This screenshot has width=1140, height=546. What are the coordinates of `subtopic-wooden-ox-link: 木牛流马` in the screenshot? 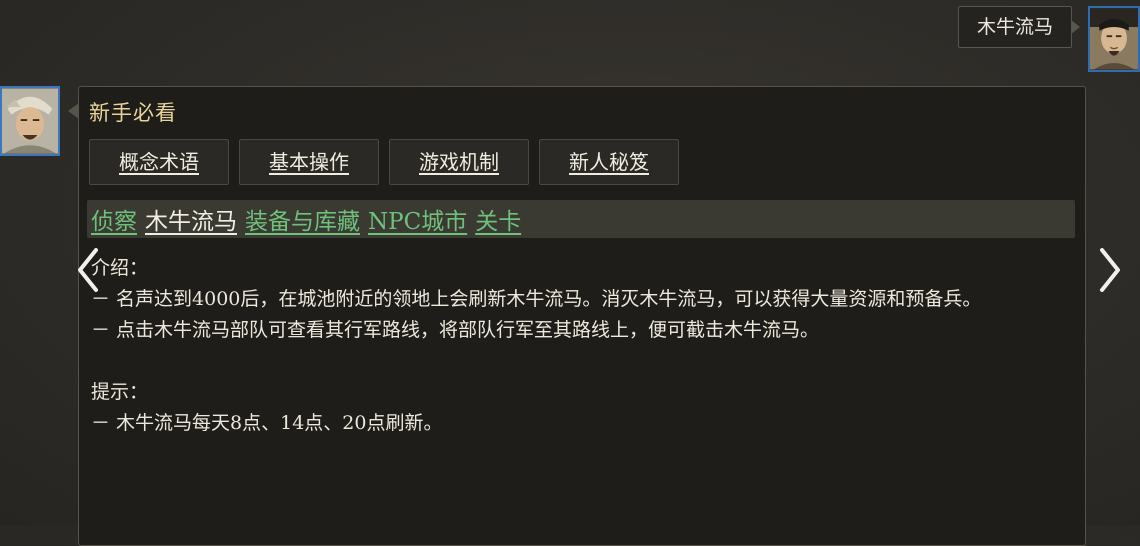 It's located at (191, 219).